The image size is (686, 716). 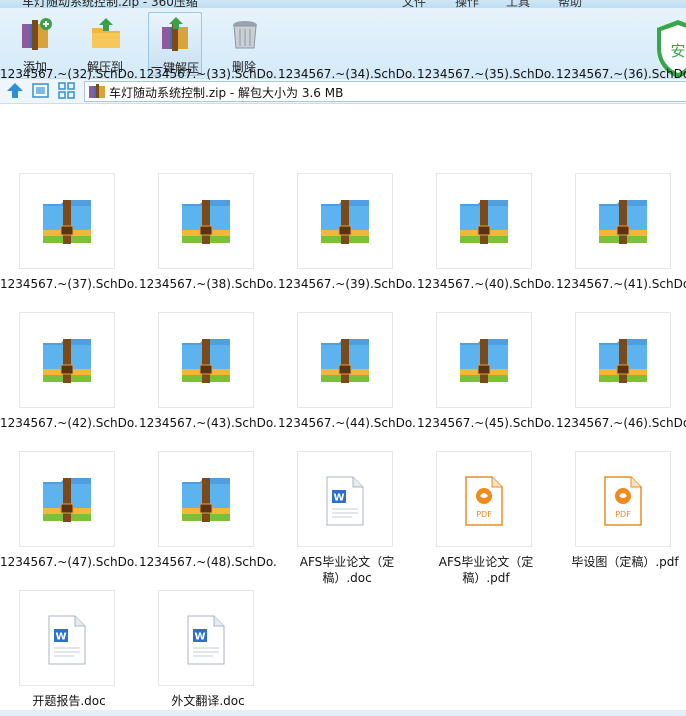 What do you see at coordinates (69, 701) in the screenshot?
I see `file-name: 开题报告.doc` at bounding box center [69, 701].